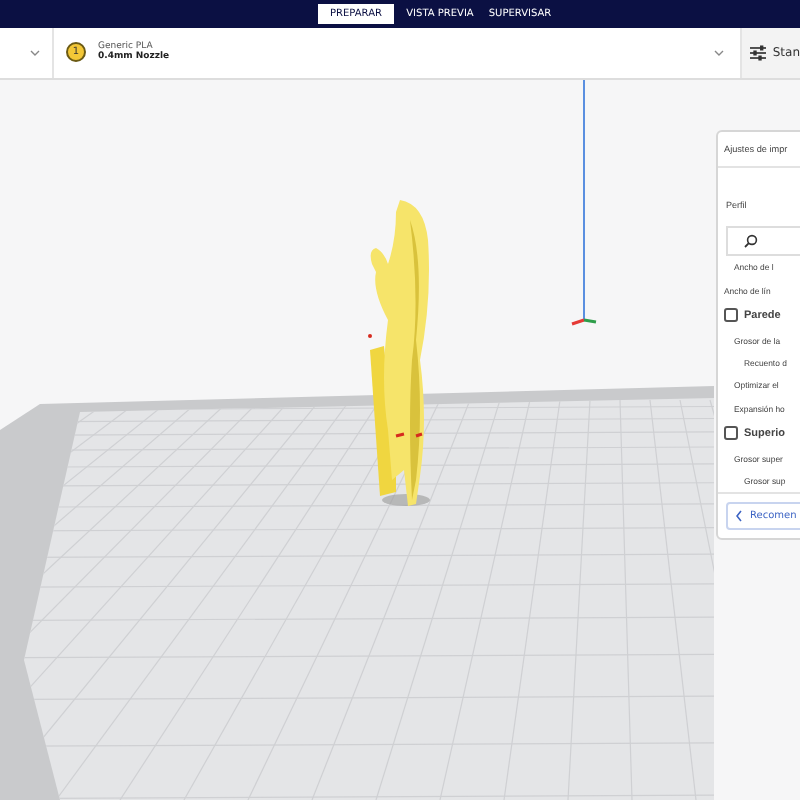 Image resolution: width=800 pixels, height=800 pixels. What do you see at coordinates (751, 241) in the screenshot?
I see `search-icon` at bounding box center [751, 241].